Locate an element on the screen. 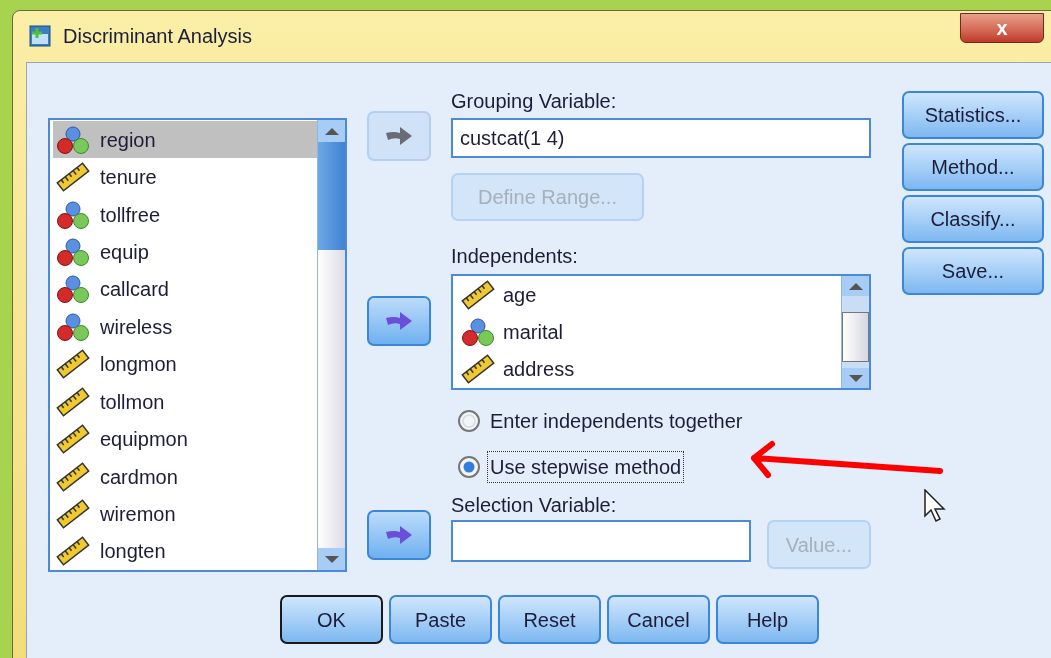  variable-item: cardmon is located at coordinates (185, 476).